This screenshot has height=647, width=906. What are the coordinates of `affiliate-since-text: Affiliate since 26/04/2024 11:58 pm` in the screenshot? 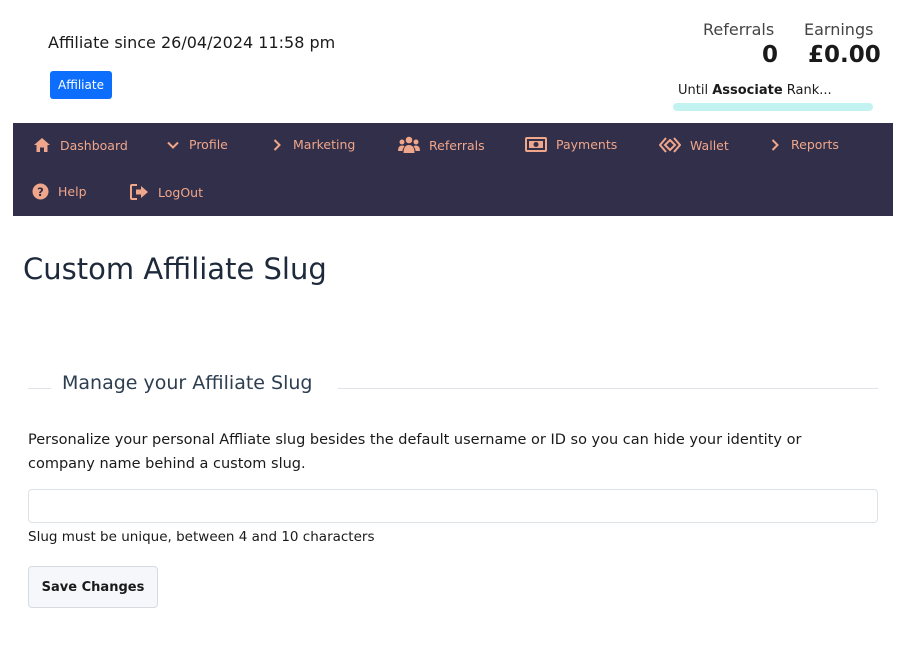 It's located at (192, 42).